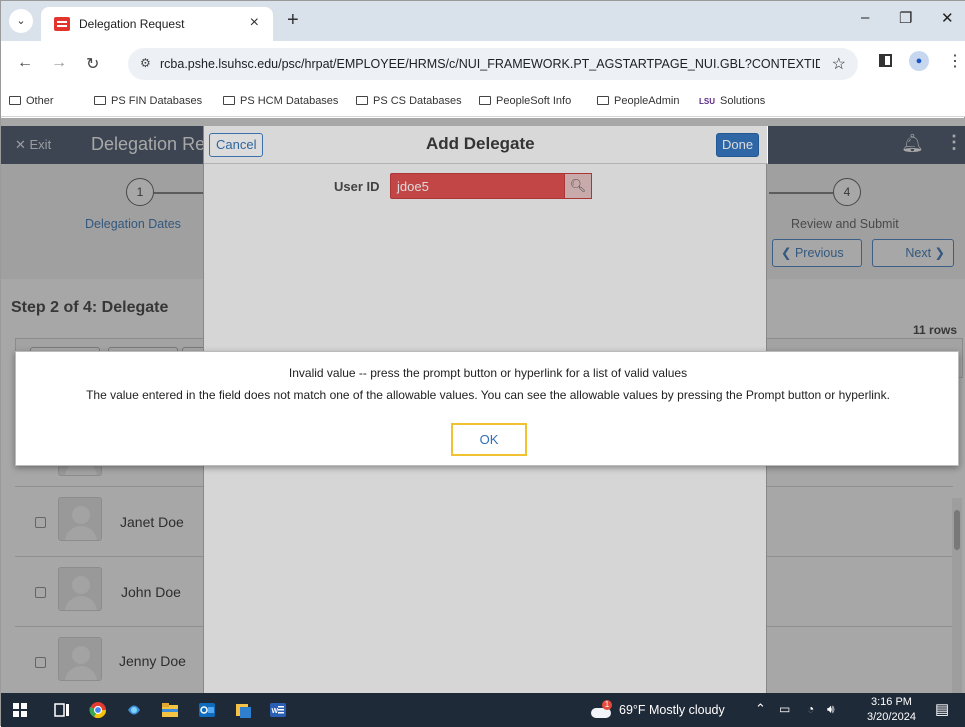 Image resolution: width=965 pixels, height=727 pixels. What do you see at coordinates (839, 64) in the screenshot?
I see `bookmark-star-icon: ☆` at bounding box center [839, 64].